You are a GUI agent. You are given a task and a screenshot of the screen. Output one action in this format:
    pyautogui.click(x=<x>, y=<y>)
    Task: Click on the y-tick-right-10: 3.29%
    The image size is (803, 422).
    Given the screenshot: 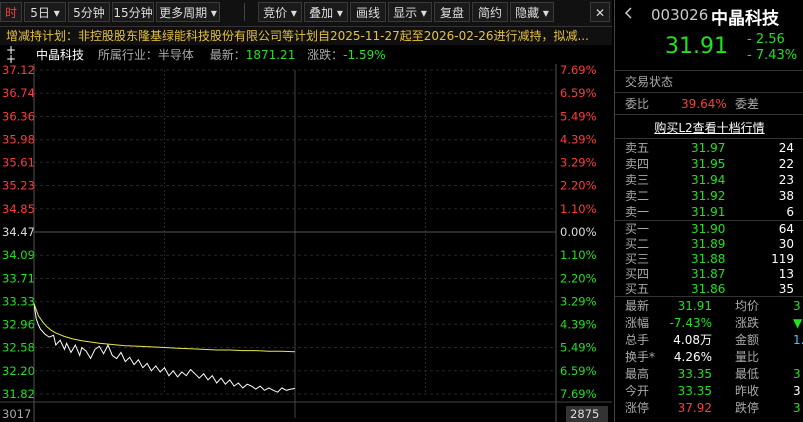 What is the action you would take?
    pyautogui.click(x=578, y=302)
    